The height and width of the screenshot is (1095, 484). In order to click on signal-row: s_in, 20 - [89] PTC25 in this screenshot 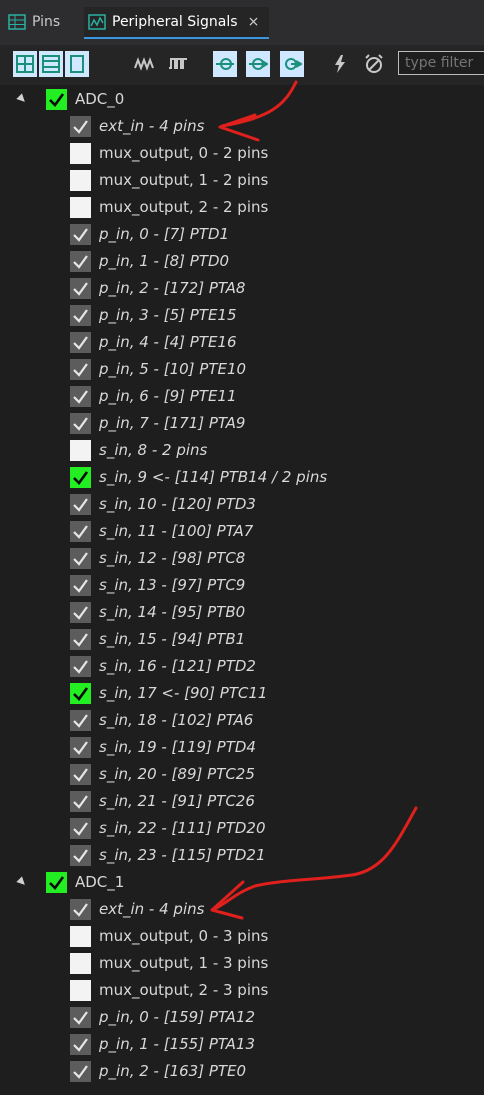, I will do `click(242, 774)`.